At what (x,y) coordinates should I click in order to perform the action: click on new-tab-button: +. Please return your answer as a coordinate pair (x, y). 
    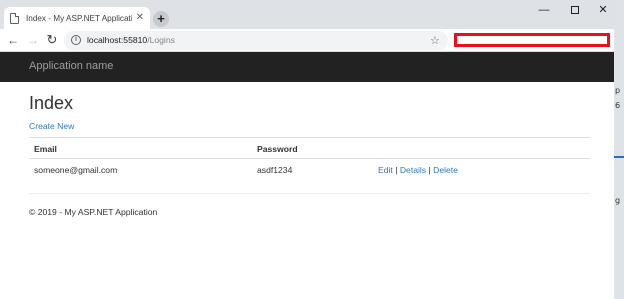
    Looking at the image, I should click on (161, 19).